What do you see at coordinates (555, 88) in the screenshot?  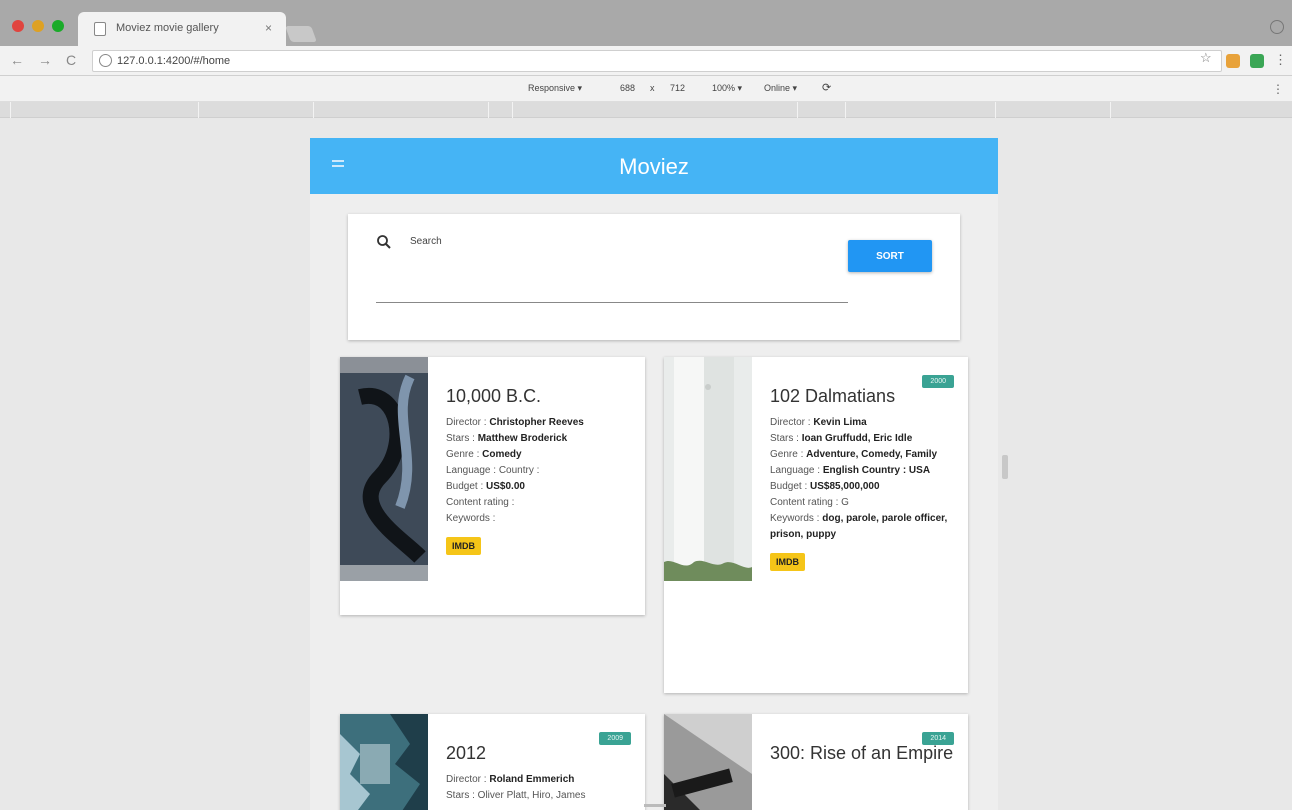 I see `device-select: Responsive ▾` at bounding box center [555, 88].